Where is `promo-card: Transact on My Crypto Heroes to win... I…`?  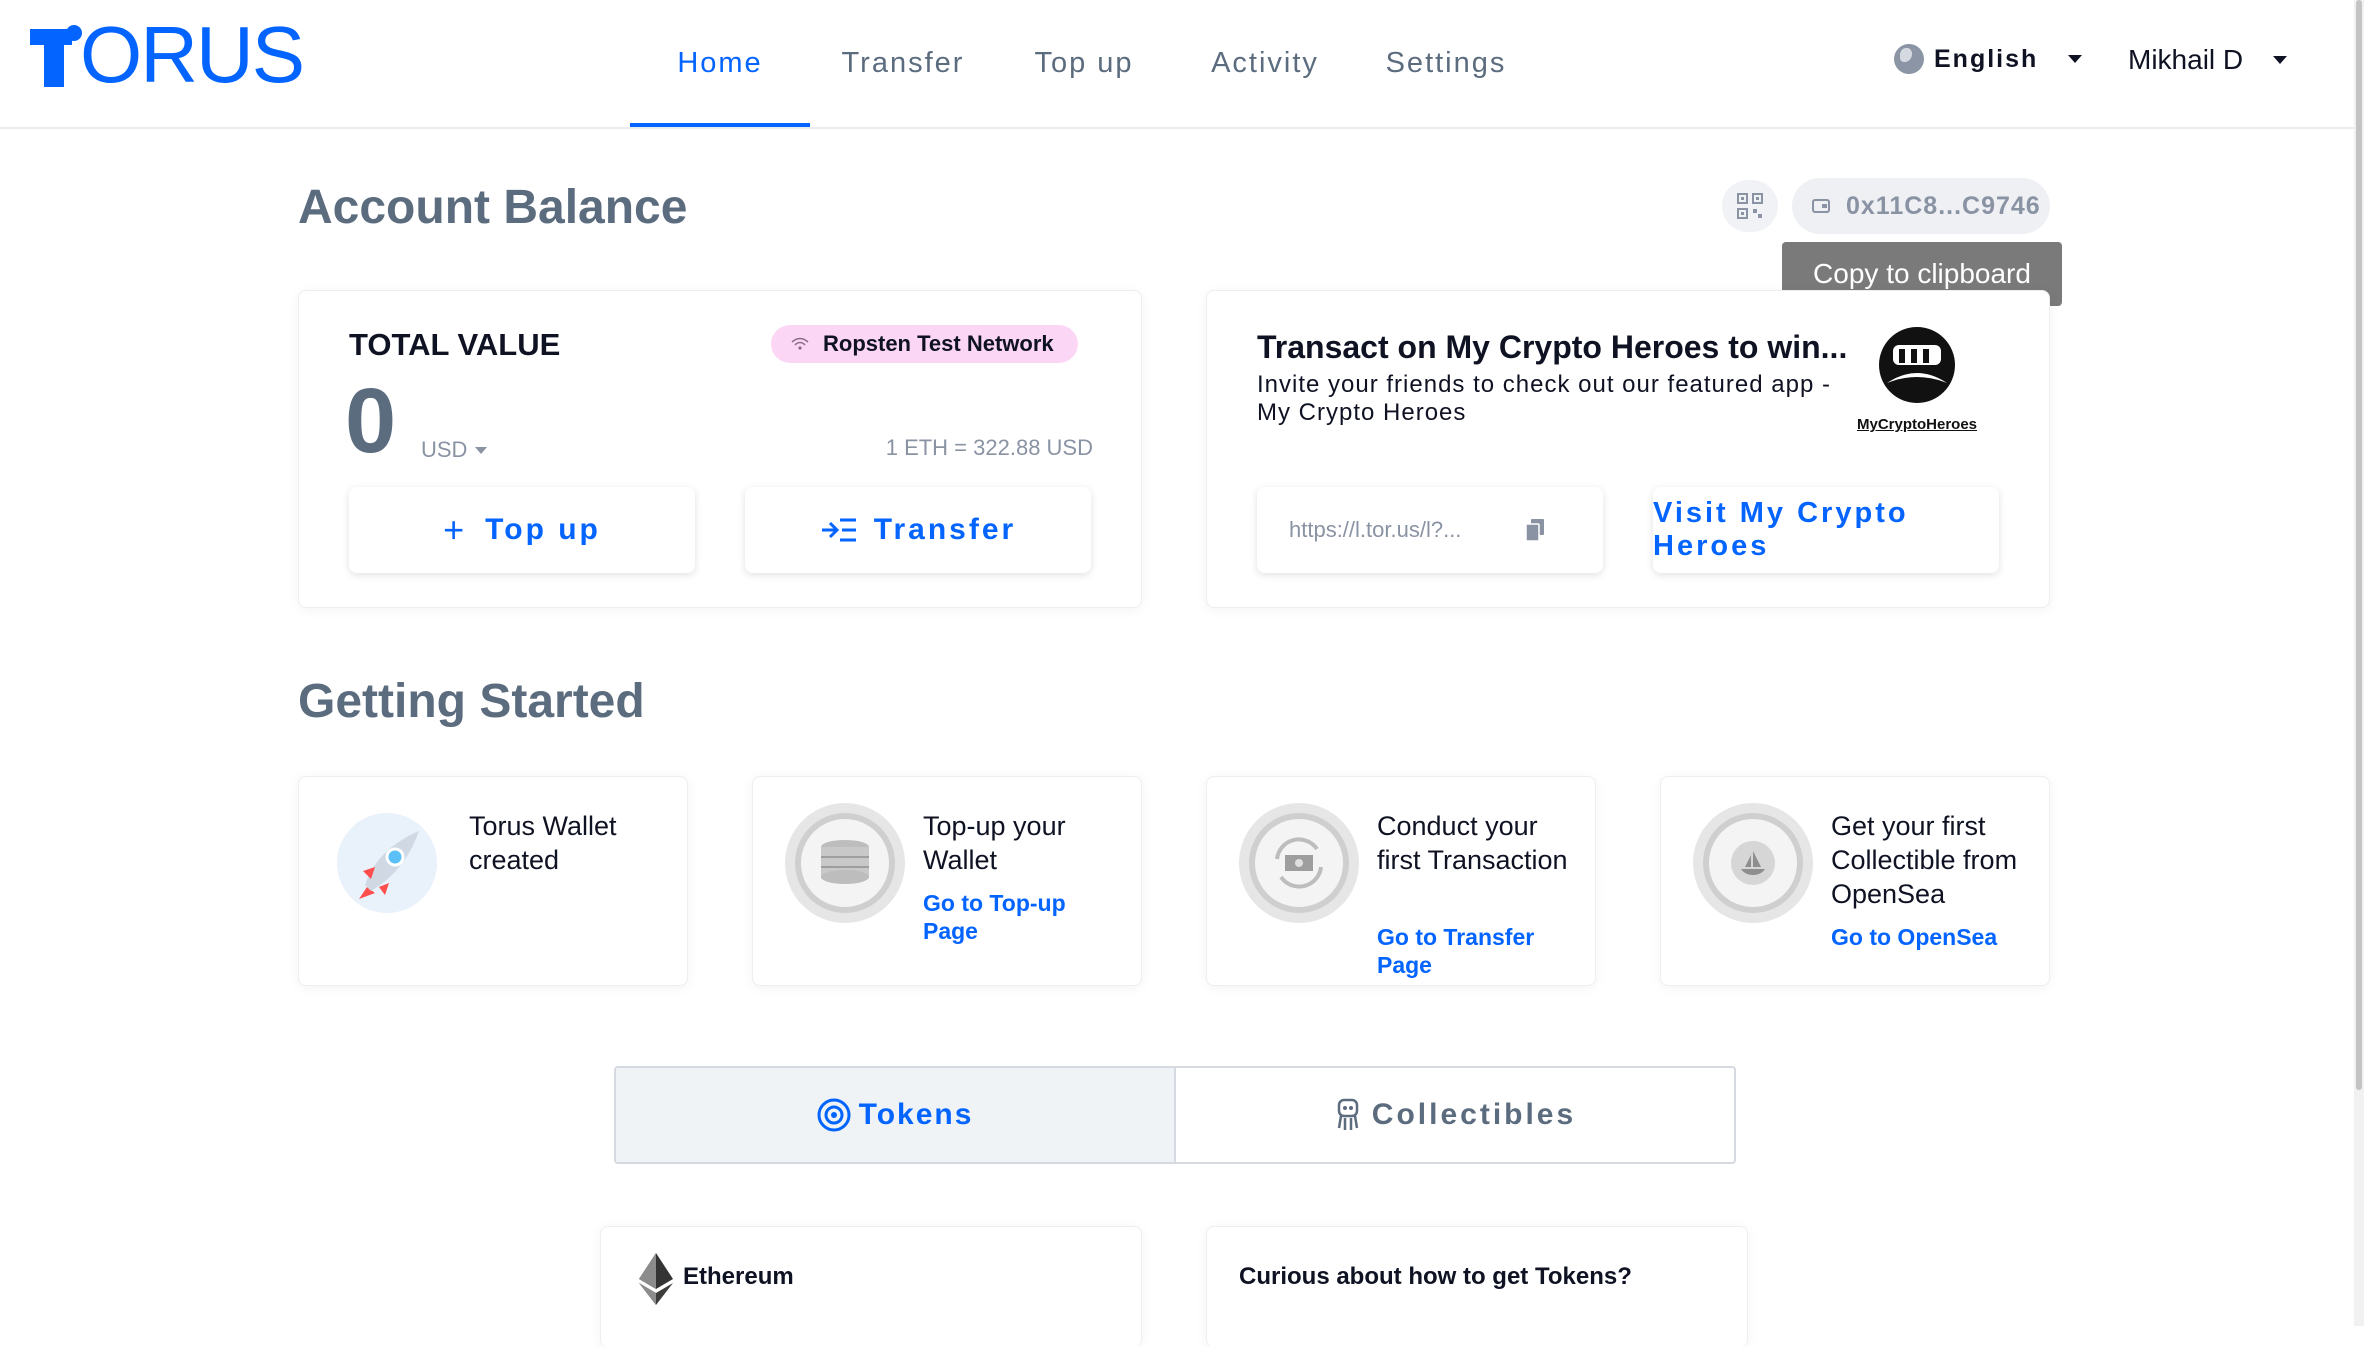 promo-card: Transact on My Crypto Heroes to win... I… is located at coordinates (1628, 449).